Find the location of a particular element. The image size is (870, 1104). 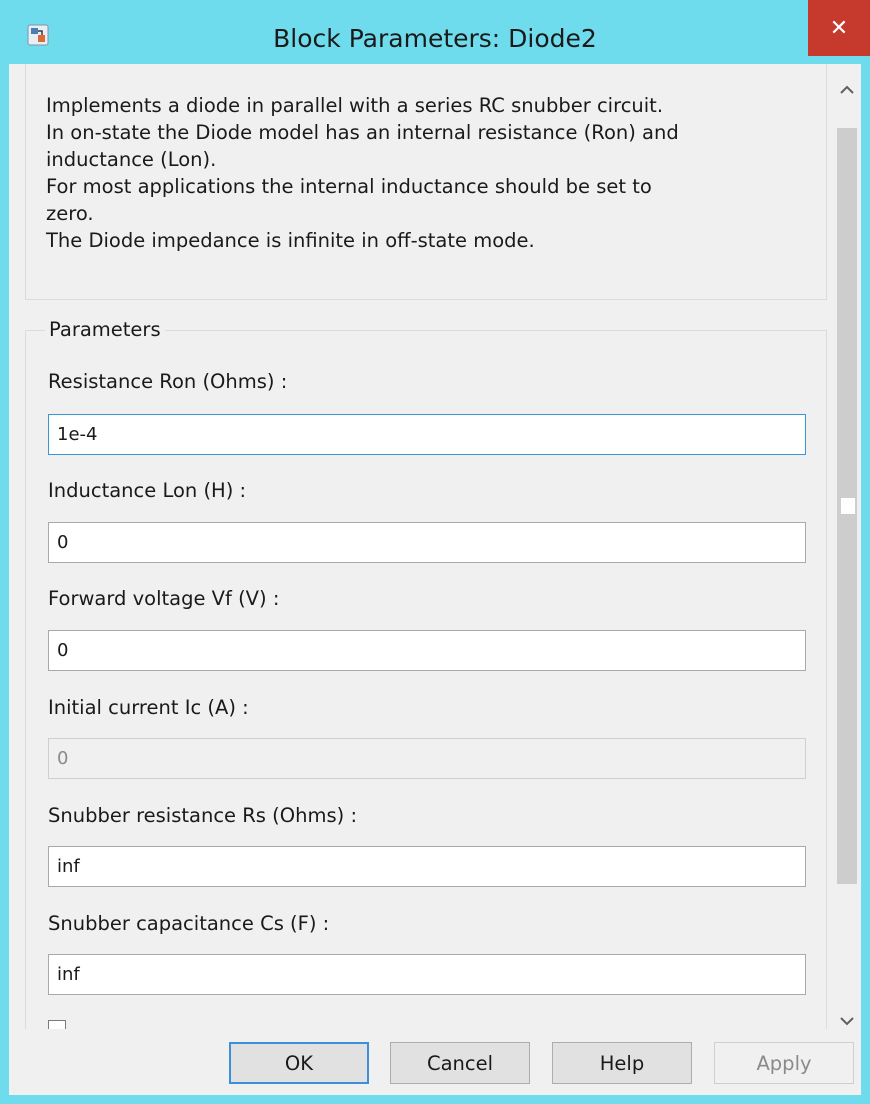

inductance-lon-label: Inductance Lon (H) : is located at coordinates (147, 490).